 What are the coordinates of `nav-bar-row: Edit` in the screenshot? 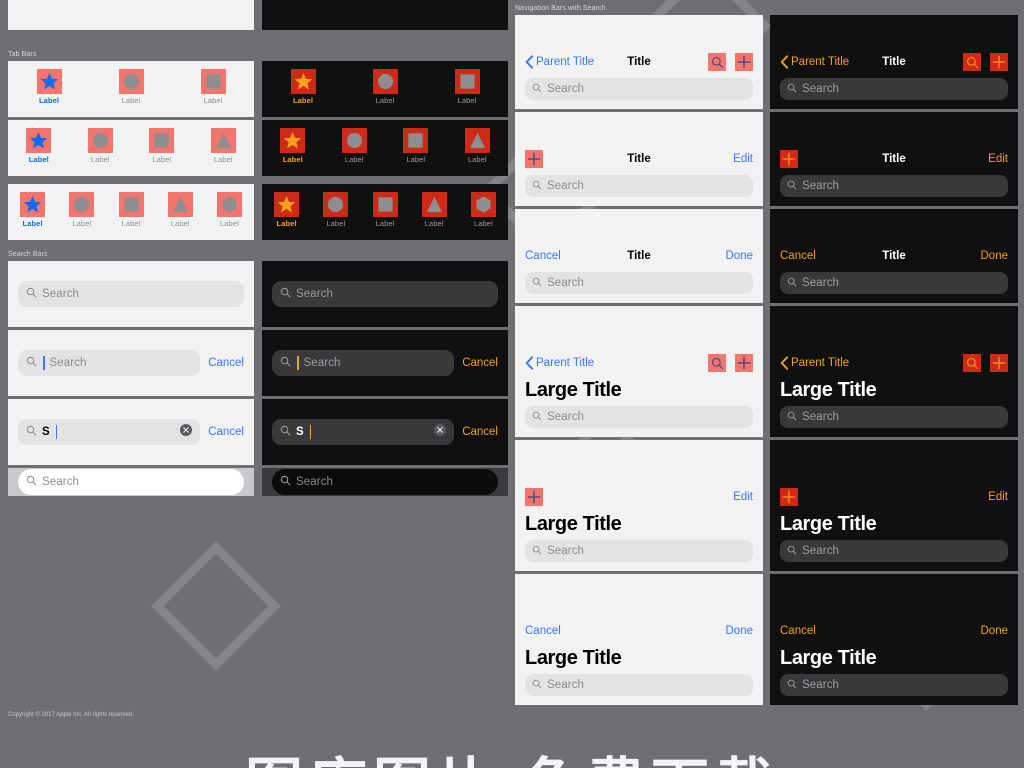 It's located at (894, 497).